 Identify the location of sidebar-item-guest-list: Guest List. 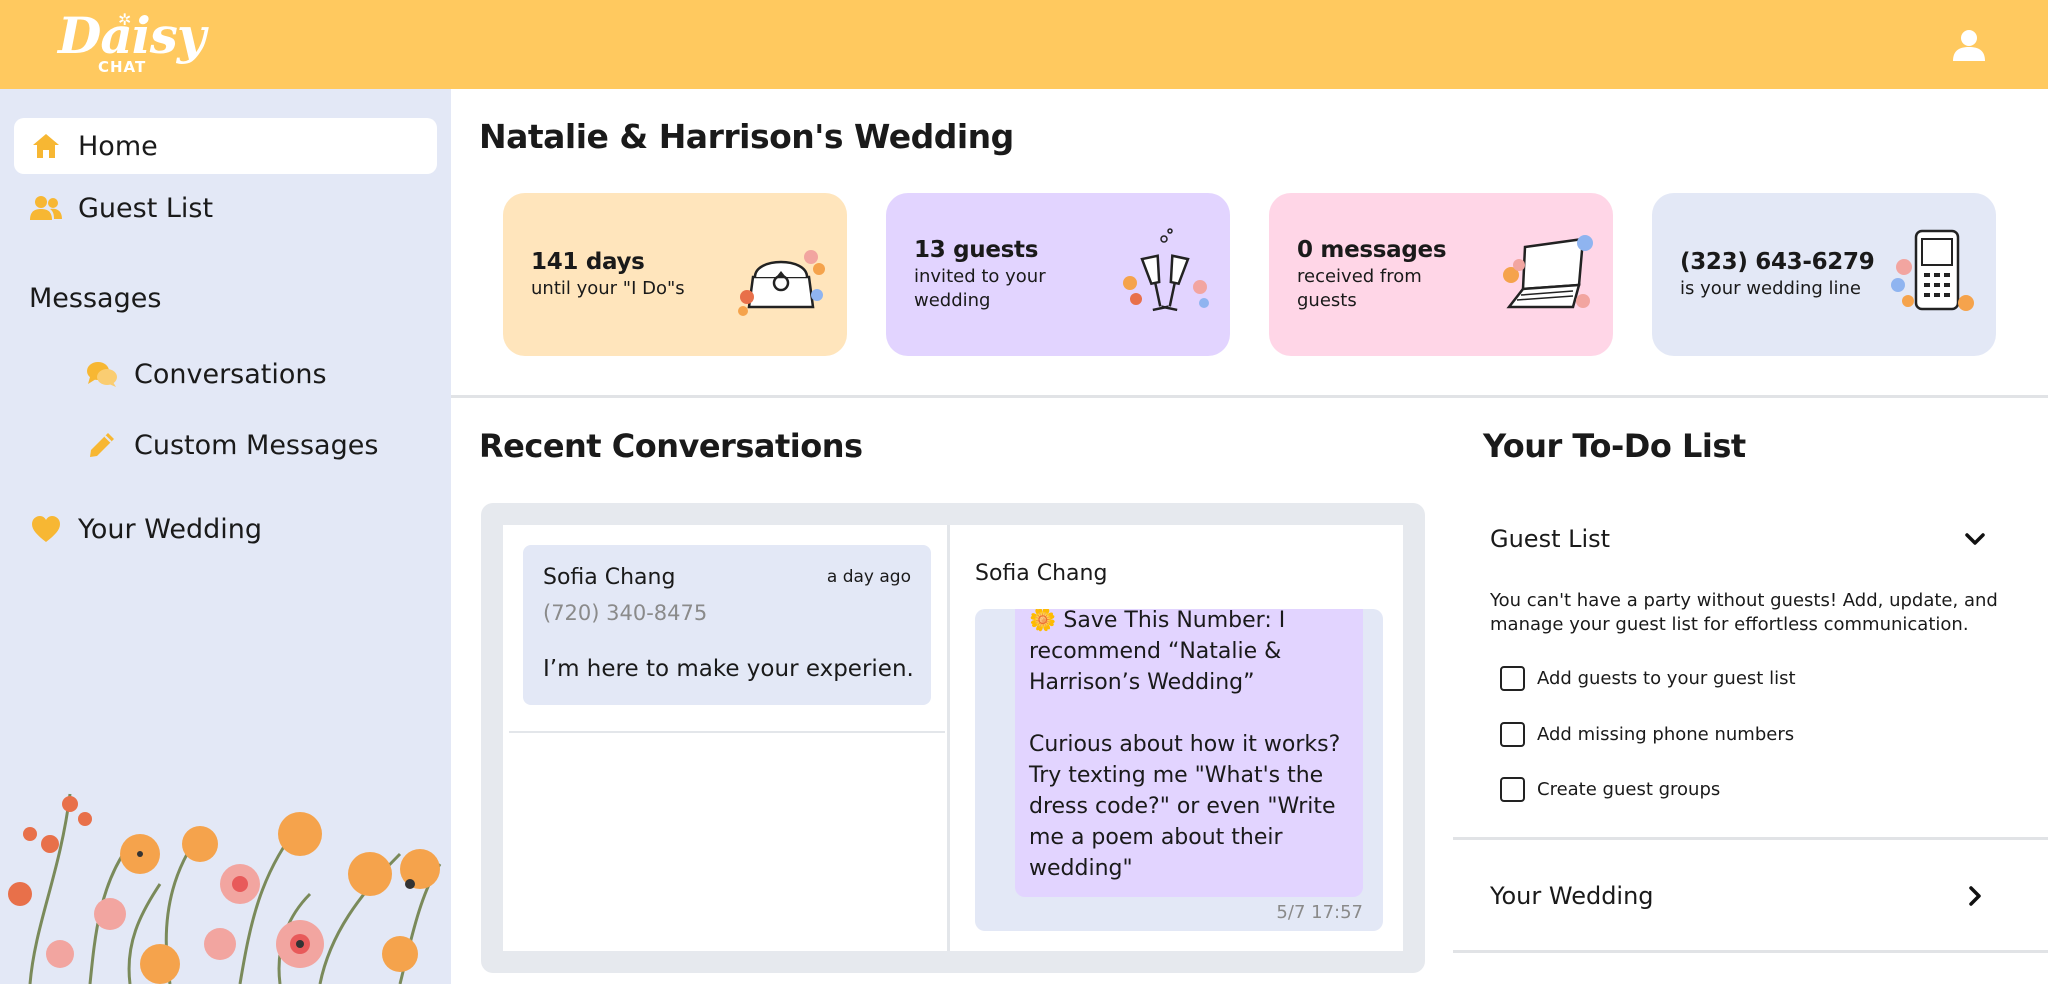
(121, 208).